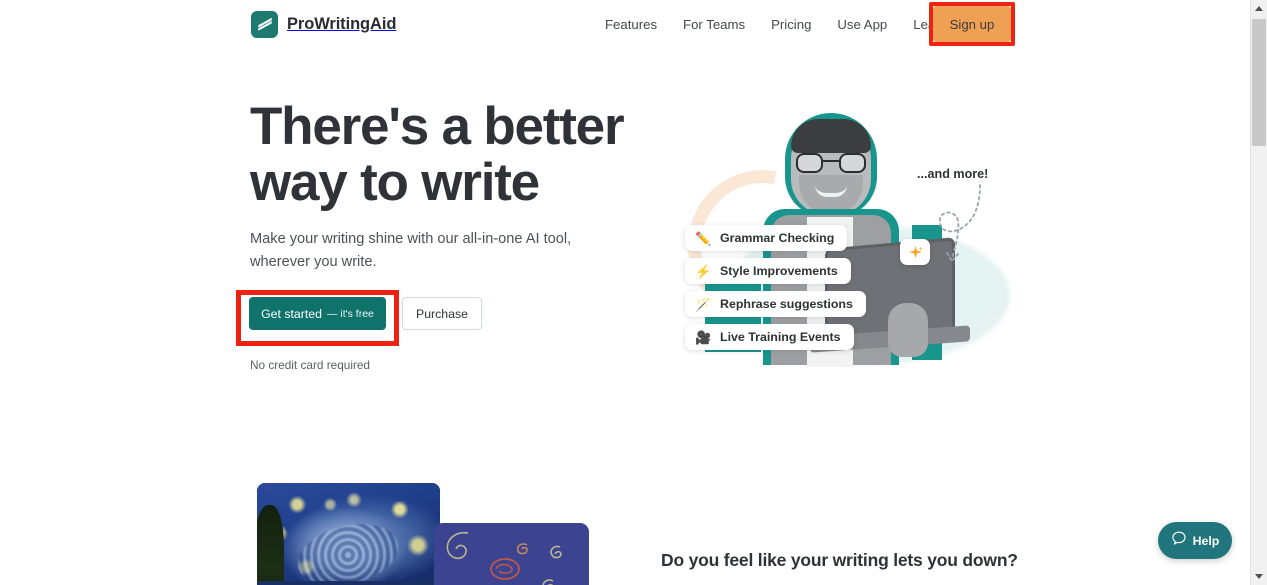  Describe the element at coordinates (703, 337) in the screenshot. I see `video-camera-icon: 🎥` at that location.